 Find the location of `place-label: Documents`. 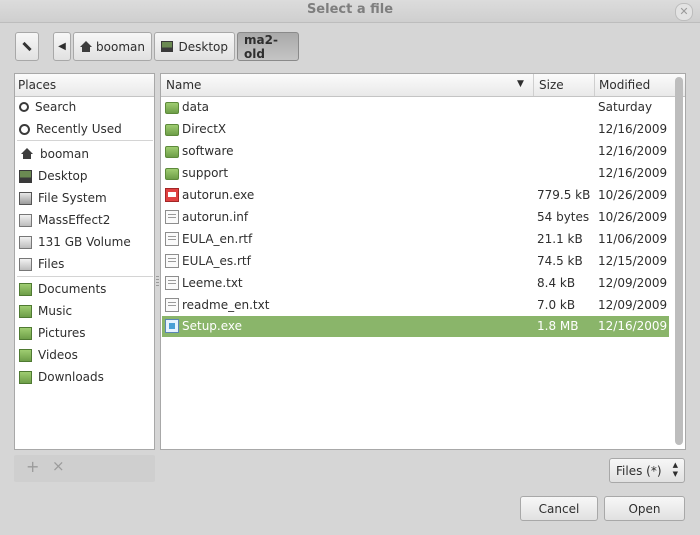

place-label: Documents is located at coordinates (72, 289).